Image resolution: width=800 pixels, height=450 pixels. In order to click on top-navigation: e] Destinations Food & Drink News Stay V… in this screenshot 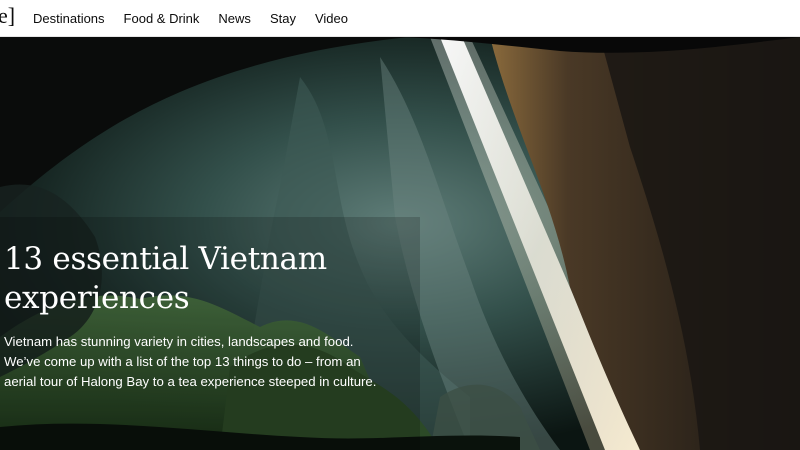, I will do `click(400, 18)`.